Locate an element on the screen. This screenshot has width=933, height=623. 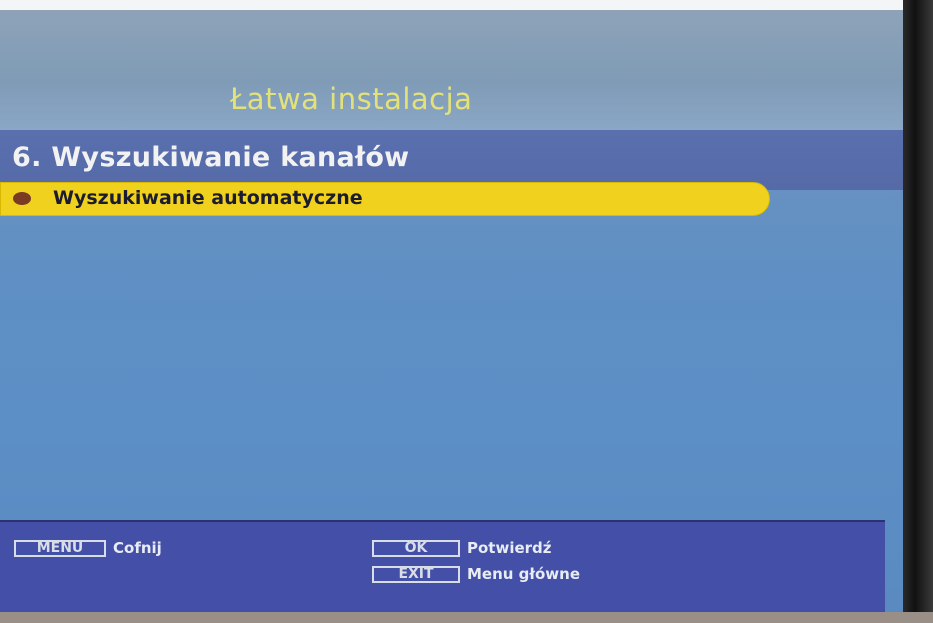
ok-key-action: Potwierdź is located at coordinates (509, 548).